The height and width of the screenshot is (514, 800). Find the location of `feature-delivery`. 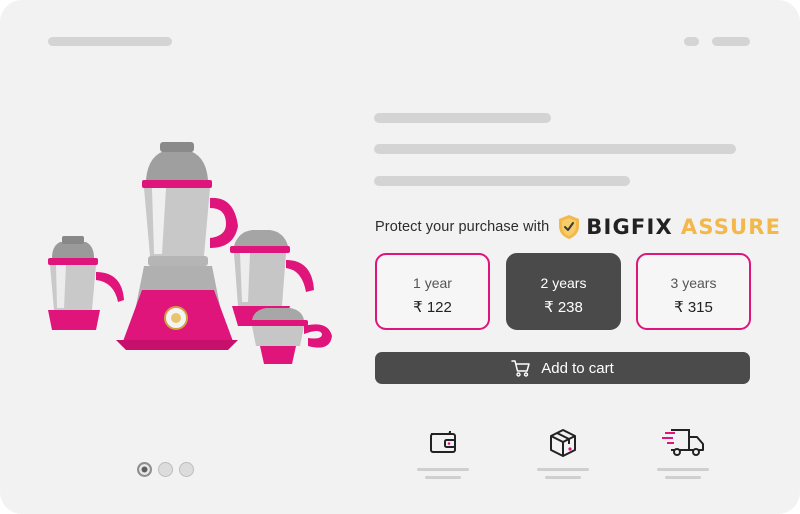

feature-delivery is located at coordinates (683, 453).